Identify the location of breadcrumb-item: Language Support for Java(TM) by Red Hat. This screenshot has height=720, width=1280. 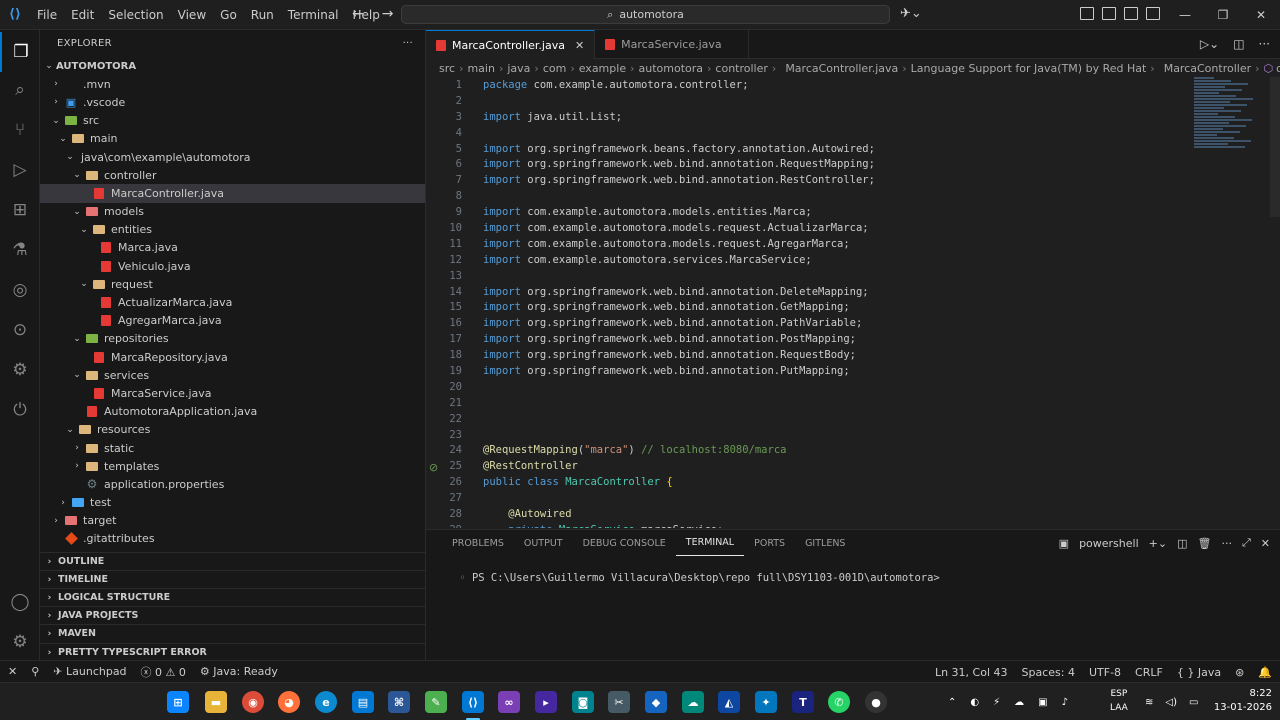
(1029, 68).